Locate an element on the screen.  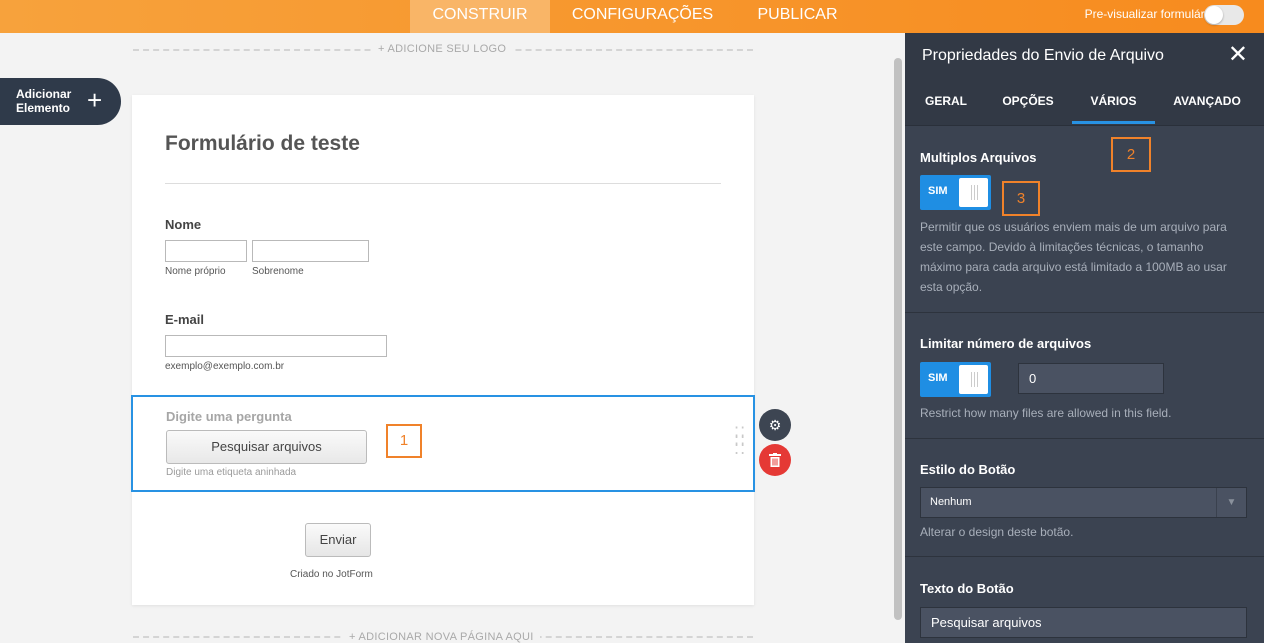
add-element-line2: Elemento is located at coordinates (43, 108).